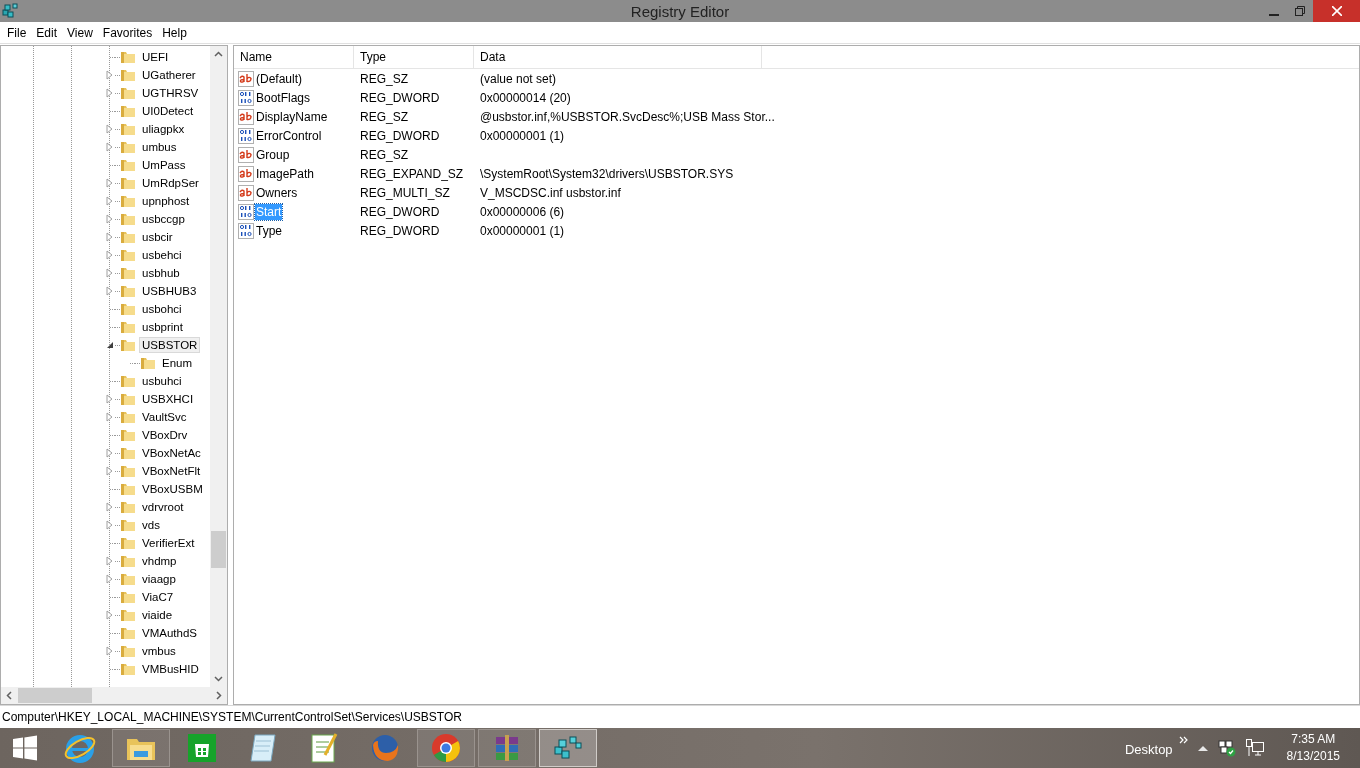 The image size is (1360, 768). I want to click on tree-item: VBoxUSBM, so click(172, 489).